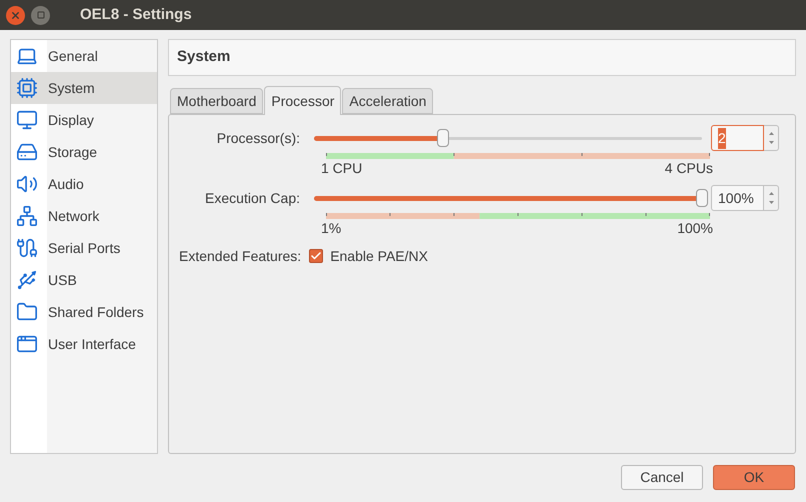 The width and height of the screenshot is (806, 502). Describe the element at coordinates (84, 88) in the screenshot. I see `sidebar-item: System` at that location.